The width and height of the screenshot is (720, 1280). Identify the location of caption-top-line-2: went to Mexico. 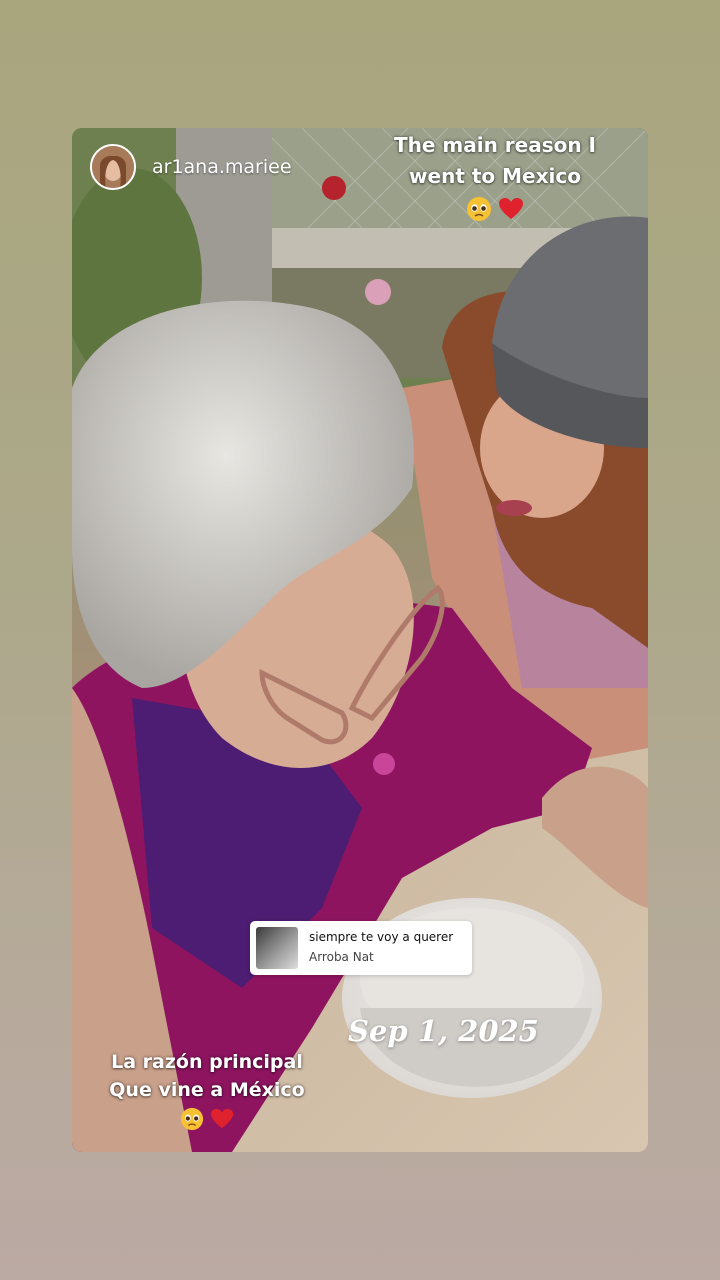
(495, 176).